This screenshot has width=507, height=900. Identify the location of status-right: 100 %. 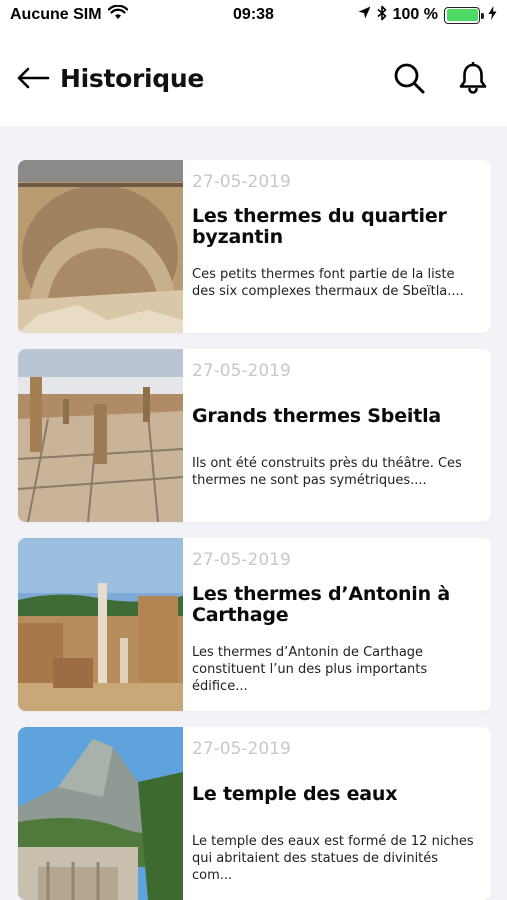
(427, 15).